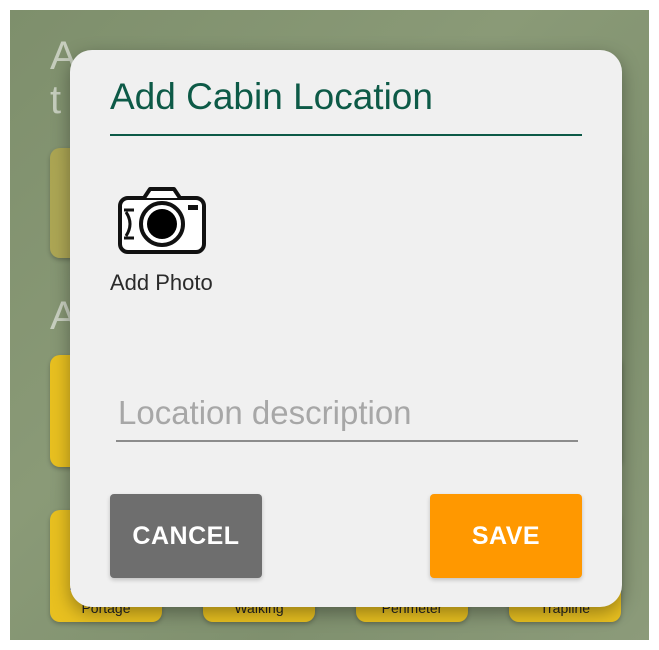 This screenshot has height=650, width=659. I want to click on location-description-input, so click(347, 416).